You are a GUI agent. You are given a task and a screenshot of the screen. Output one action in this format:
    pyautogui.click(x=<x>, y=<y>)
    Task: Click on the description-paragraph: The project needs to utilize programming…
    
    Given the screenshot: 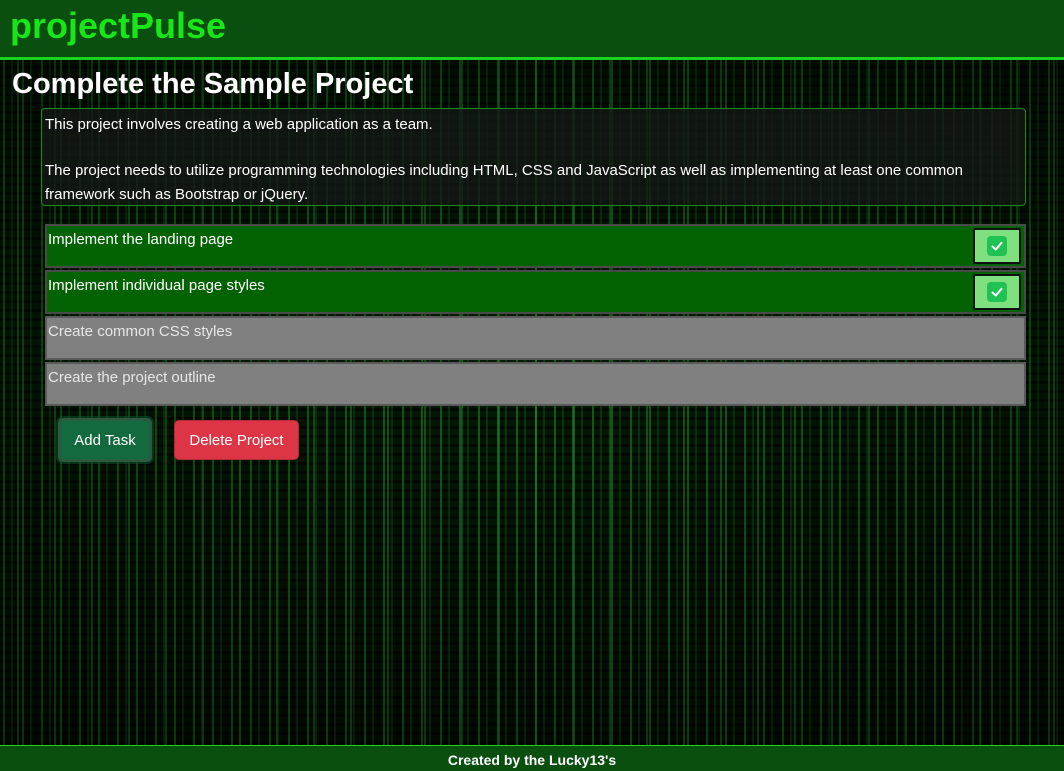 What is the action you would take?
    pyautogui.click(x=504, y=182)
    